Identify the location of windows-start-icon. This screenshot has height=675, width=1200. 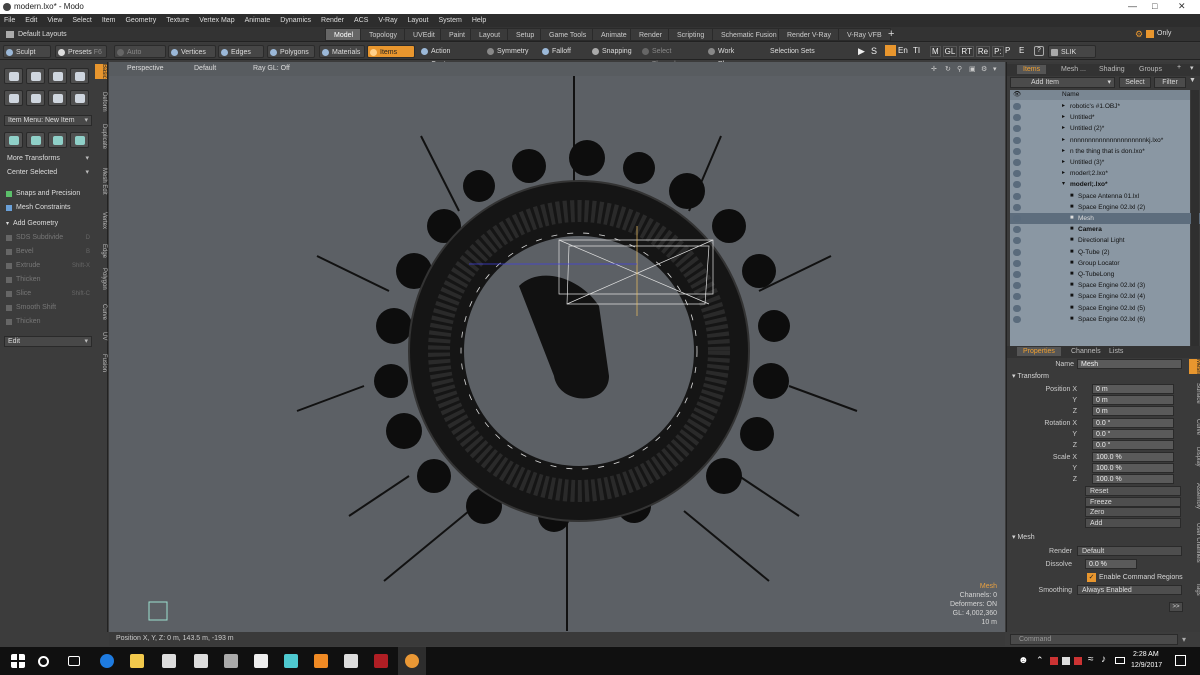
(18, 661).